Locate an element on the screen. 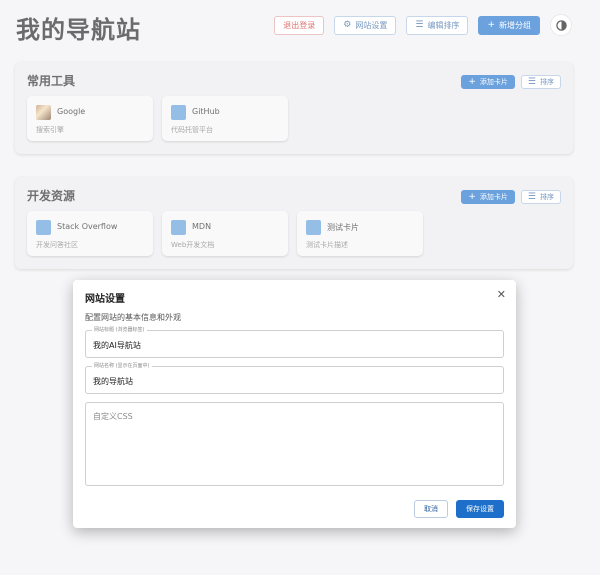 This screenshot has width=600, height=575. site-title-field: 网站标题 (浏览器标签) 我的AI导航站 is located at coordinates (294, 342).